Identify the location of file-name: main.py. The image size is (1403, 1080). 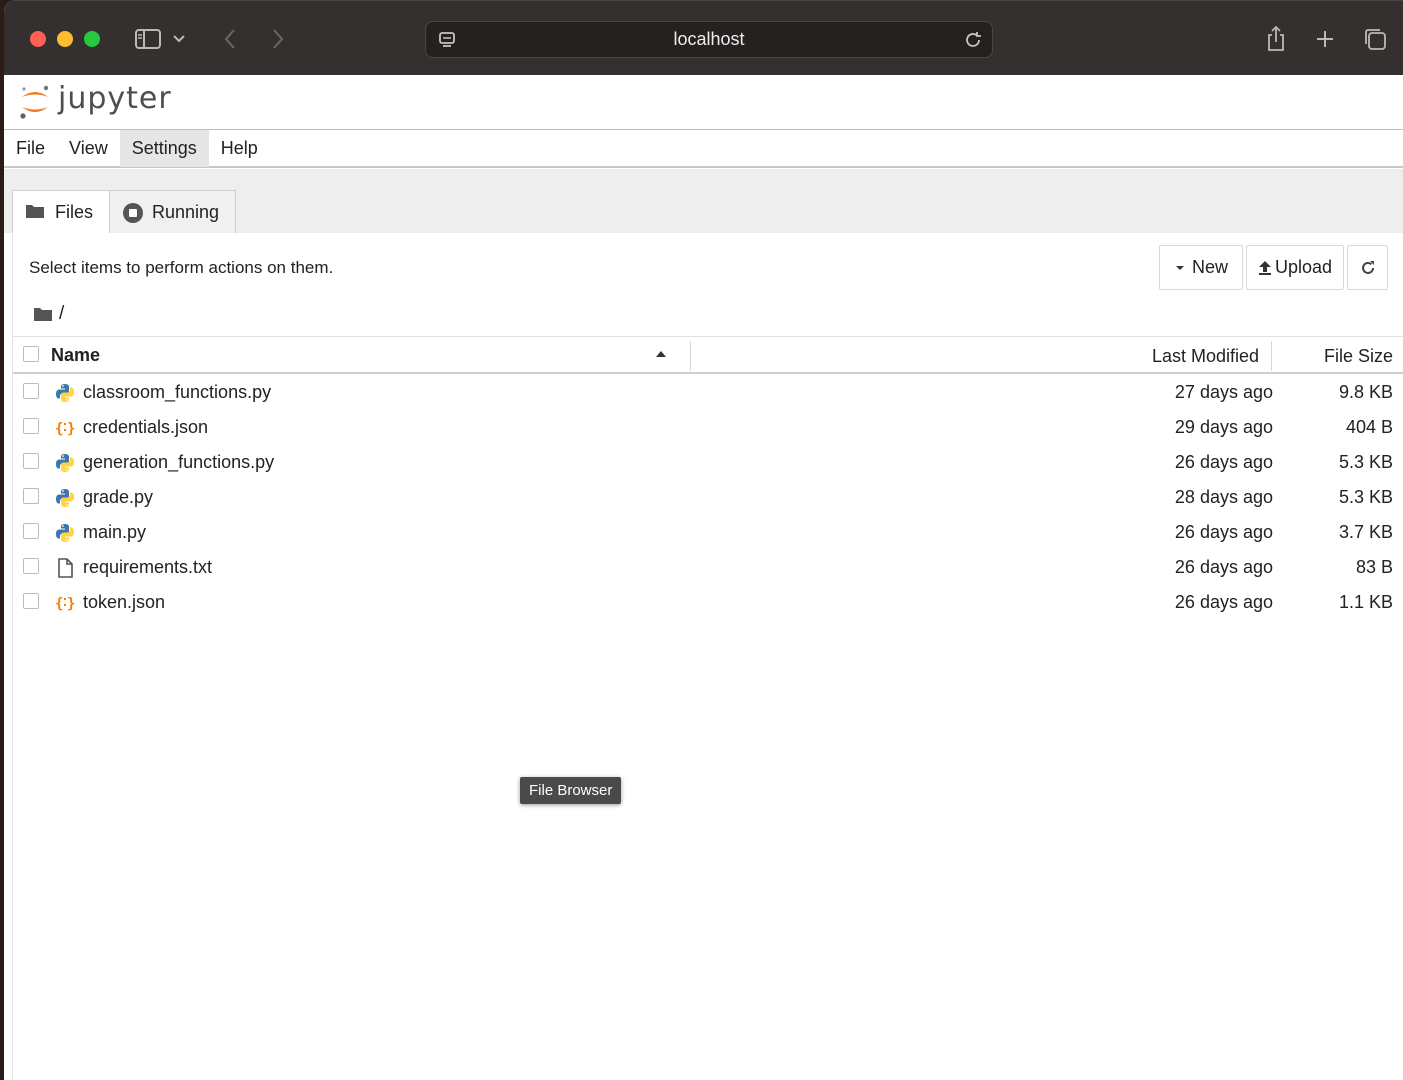
(114, 532).